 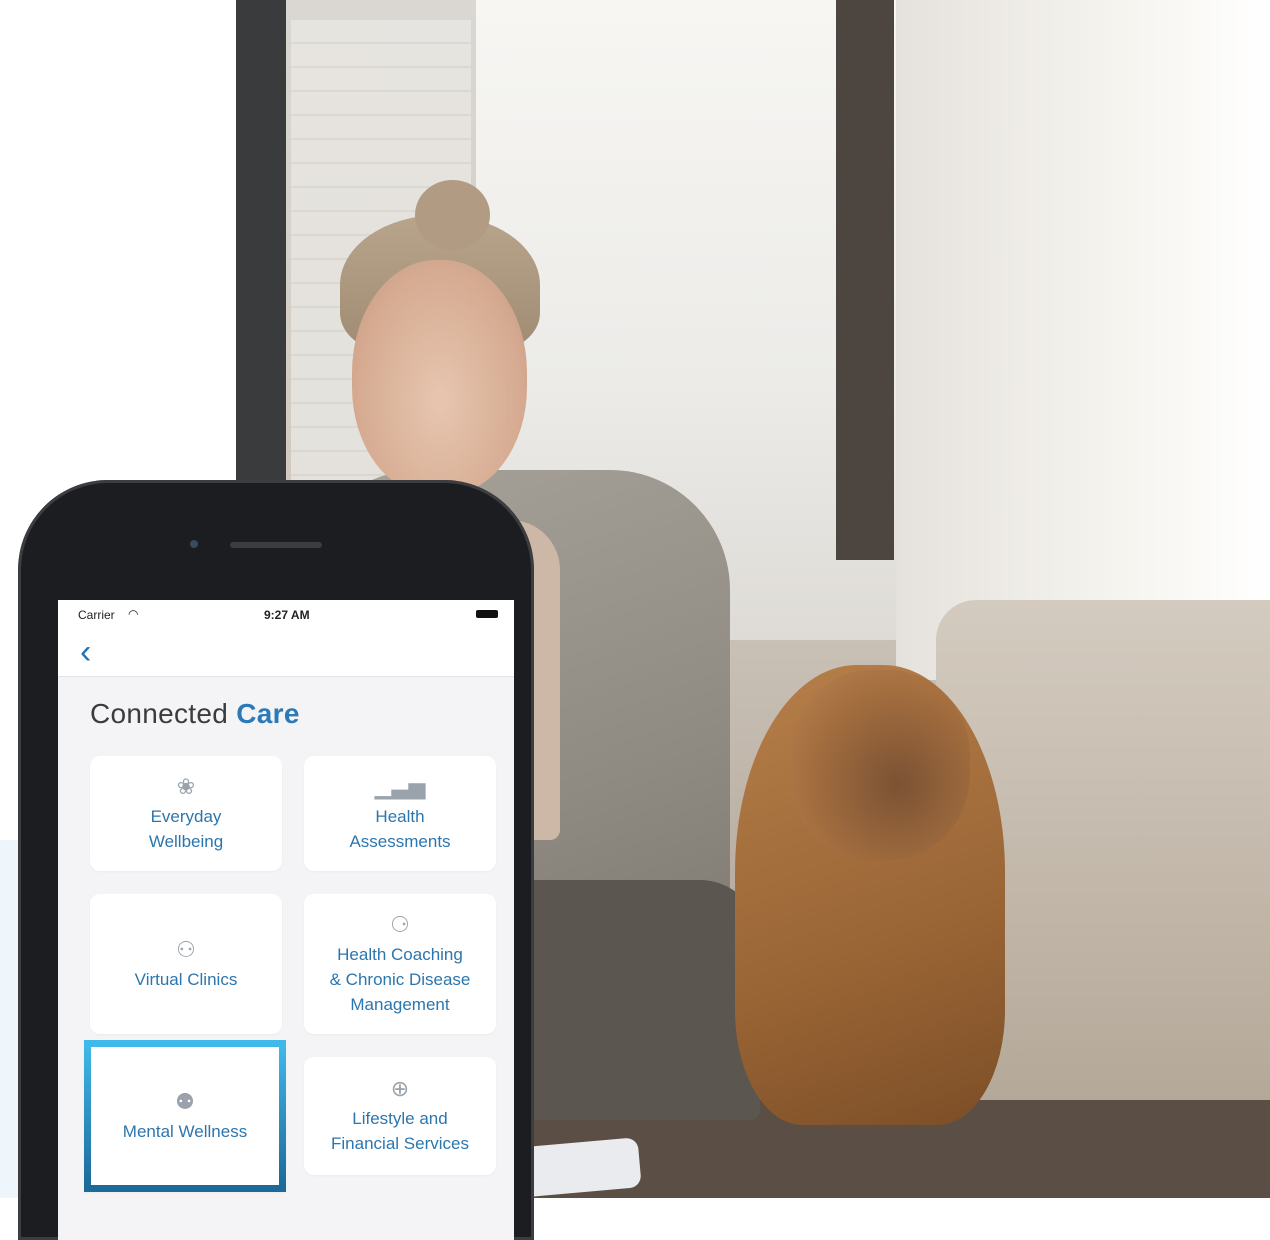 I want to click on tile-label: Lifestyle and Financial Services, so click(x=400, y=1131).